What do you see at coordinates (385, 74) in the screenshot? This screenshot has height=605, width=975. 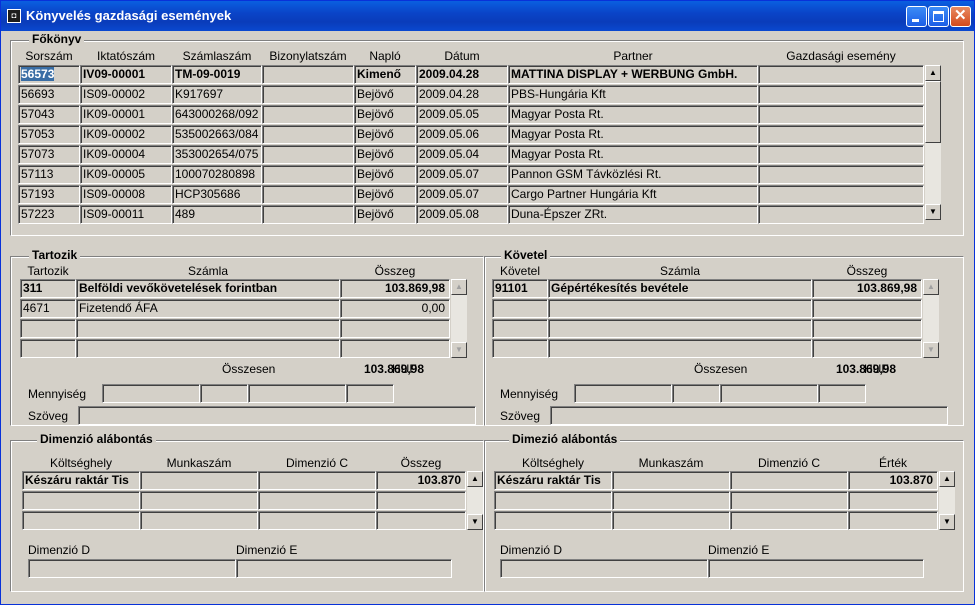 I see `fokonyv-cell-naplo: Kimenő` at bounding box center [385, 74].